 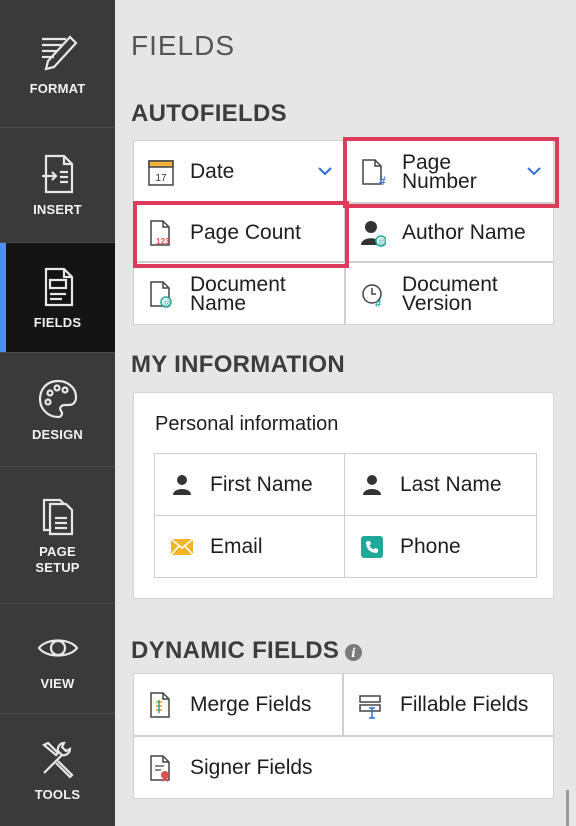 I want to click on sidebar-item-label: VIEW, so click(x=57, y=683).